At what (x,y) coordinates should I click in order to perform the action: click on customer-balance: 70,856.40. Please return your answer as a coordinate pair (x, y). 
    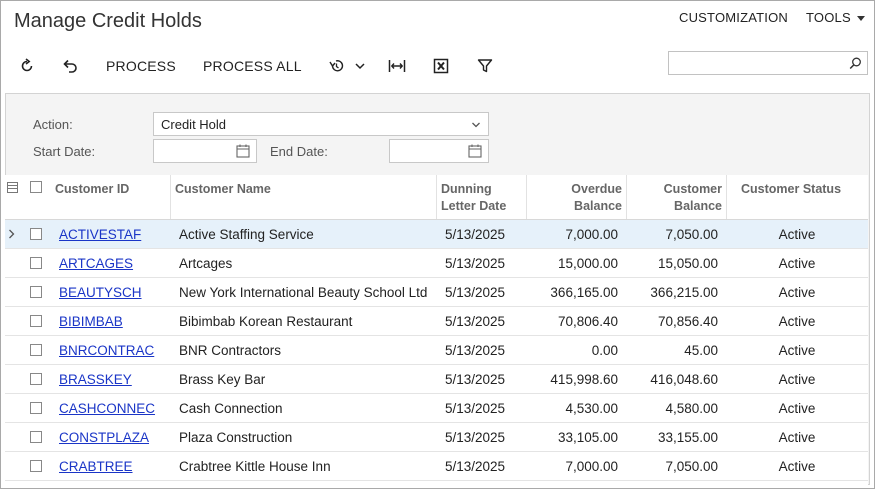
    Looking at the image, I should click on (687, 321).